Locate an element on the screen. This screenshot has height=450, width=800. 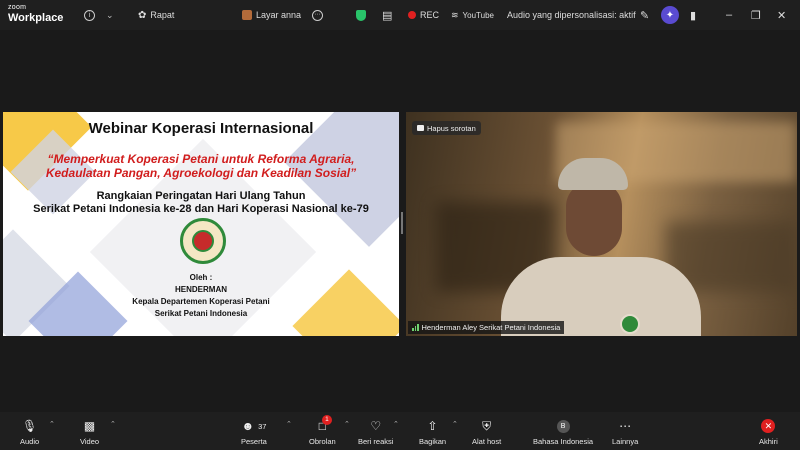
notes-icon: ▤ is located at coordinates (387, 15).